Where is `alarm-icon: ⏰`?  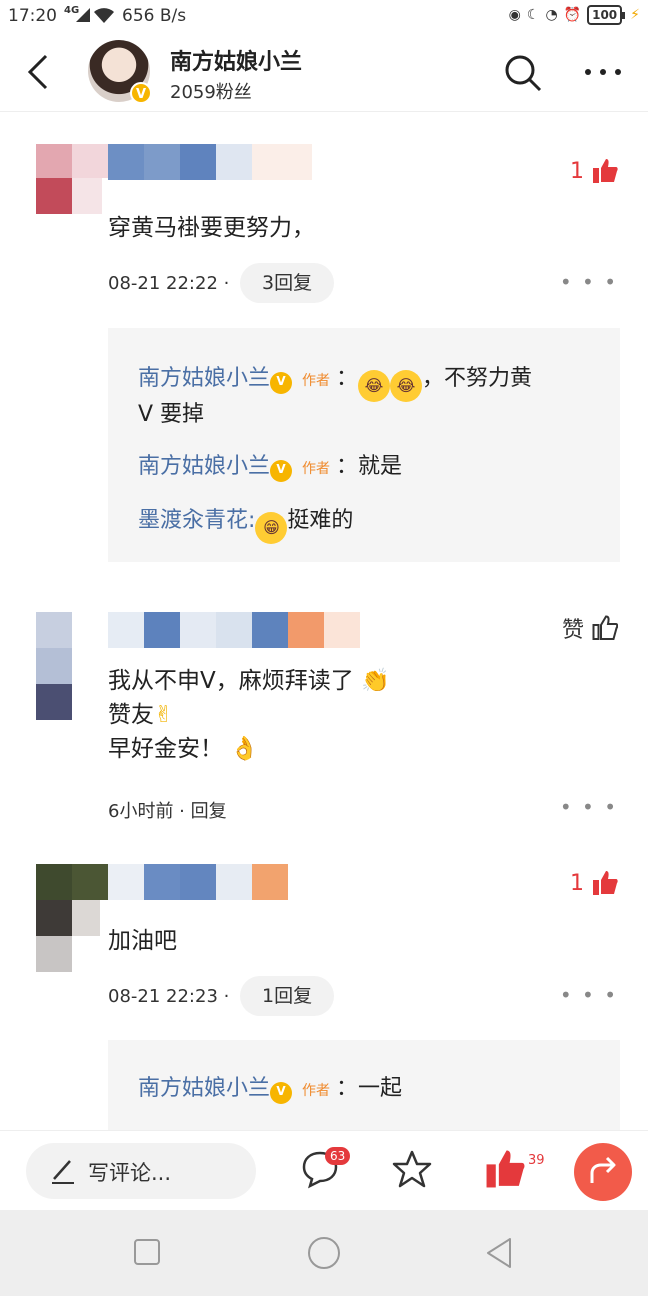 alarm-icon: ⏰ is located at coordinates (572, 15).